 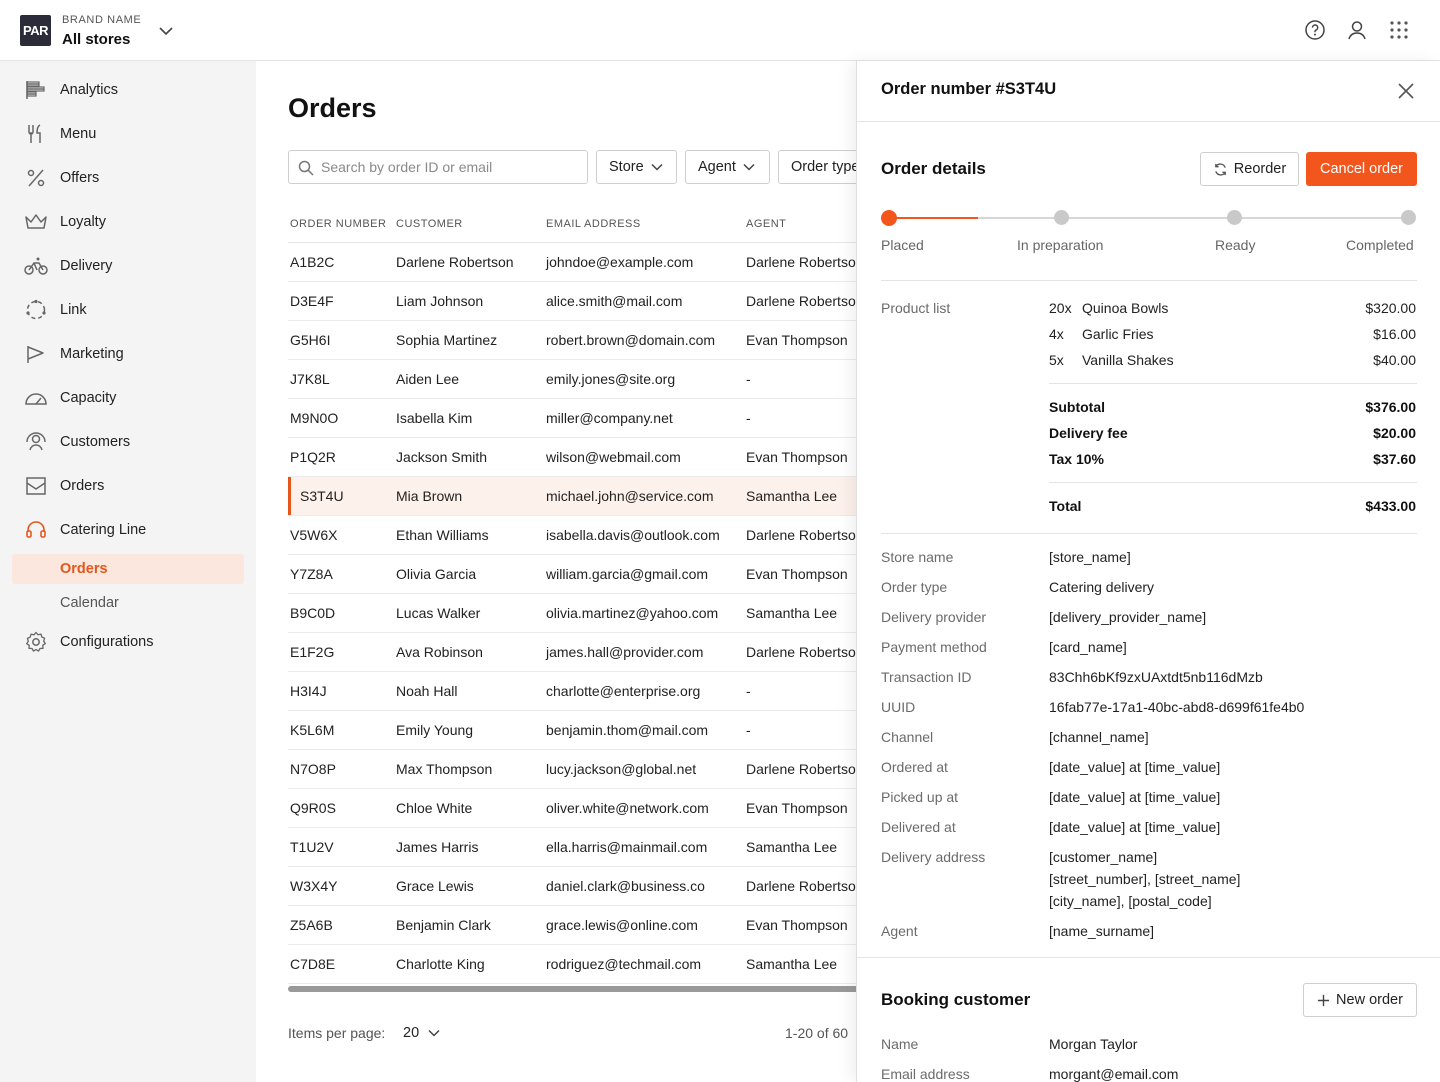 What do you see at coordinates (800, 224) in the screenshot?
I see `column-header: AGENT` at bounding box center [800, 224].